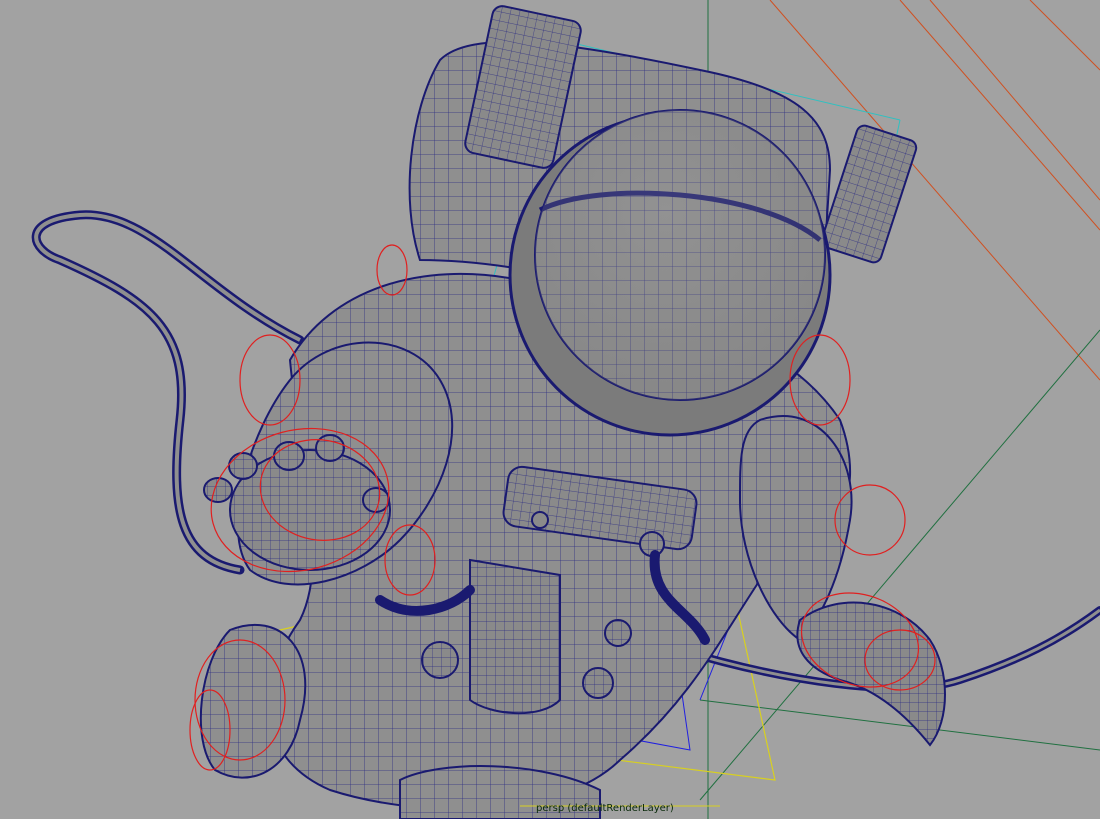 This screenshot has height=819, width=1100. I want to click on thumb, so click(376, 500).